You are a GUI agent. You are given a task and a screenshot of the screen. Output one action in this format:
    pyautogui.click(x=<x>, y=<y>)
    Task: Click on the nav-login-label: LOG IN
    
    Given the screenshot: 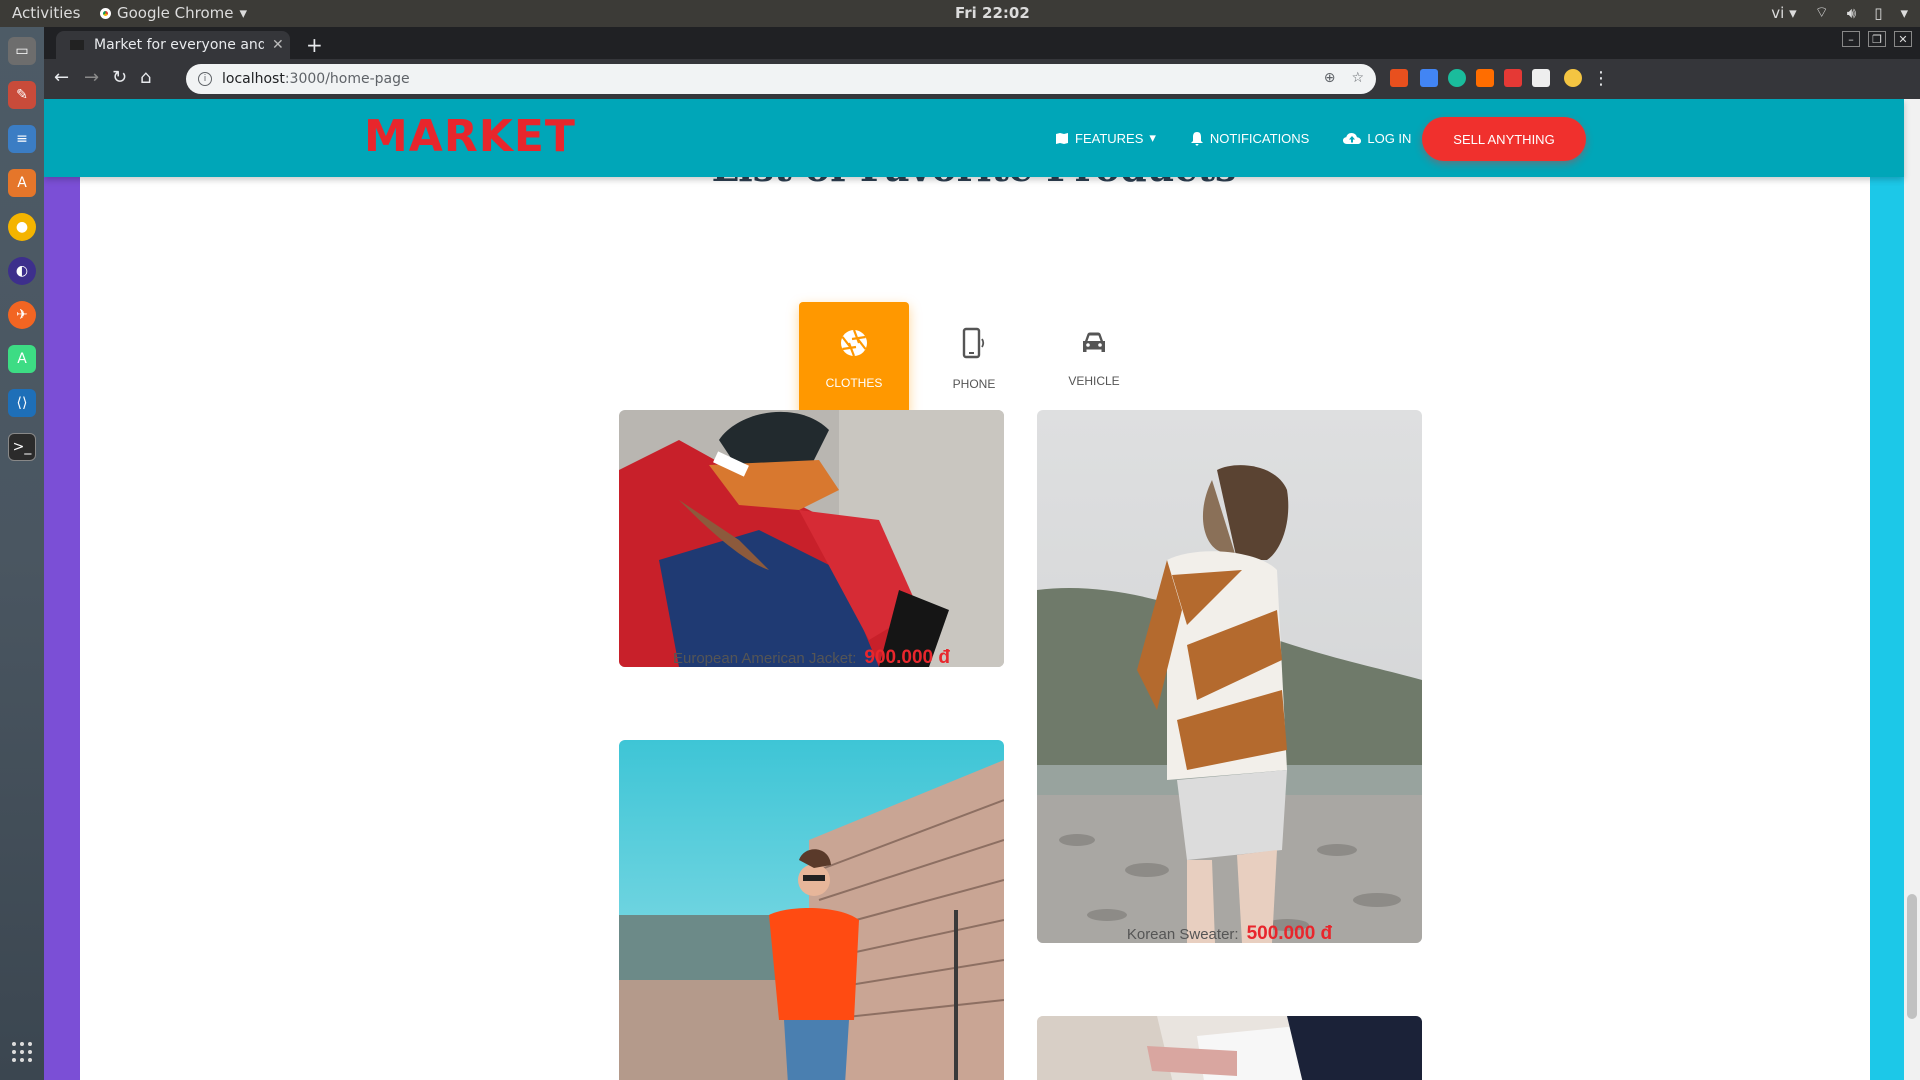 What is the action you would take?
    pyautogui.click(x=1389, y=138)
    